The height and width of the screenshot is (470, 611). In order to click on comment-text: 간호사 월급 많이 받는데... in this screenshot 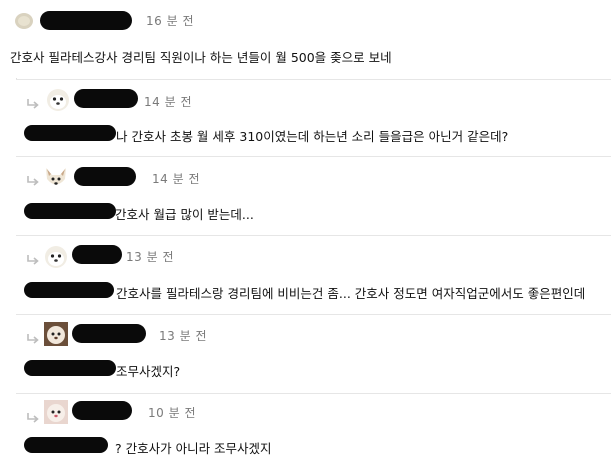, I will do `click(184, 214)`.